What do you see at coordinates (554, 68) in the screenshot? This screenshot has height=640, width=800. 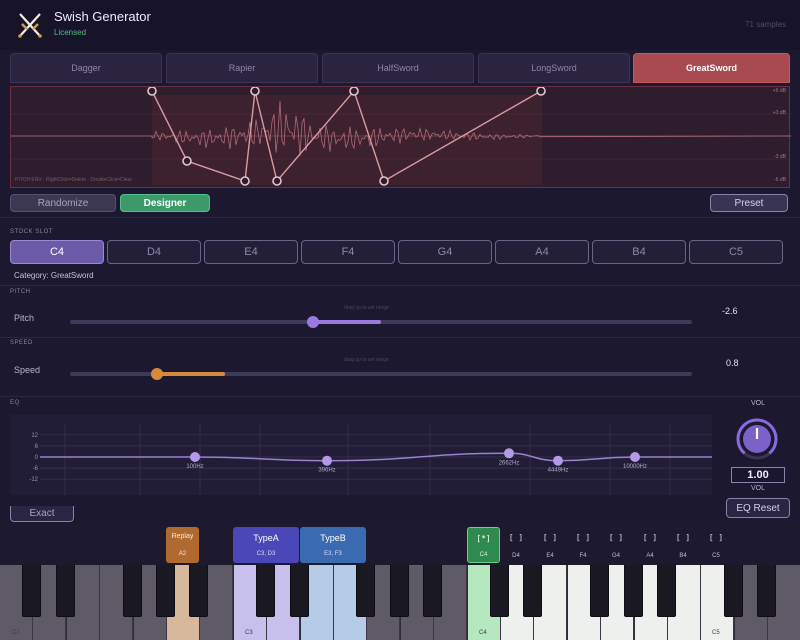 I see `tab-longsword: LongSword` at bounding box center [554, 68].